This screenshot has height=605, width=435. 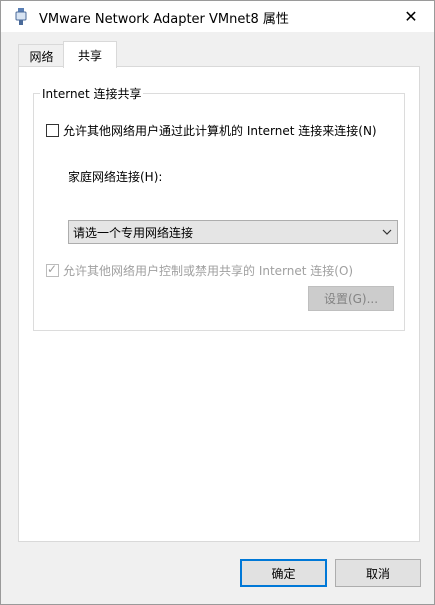 I want to click on checkbox-box: ✓, so click(x=52, y=269).